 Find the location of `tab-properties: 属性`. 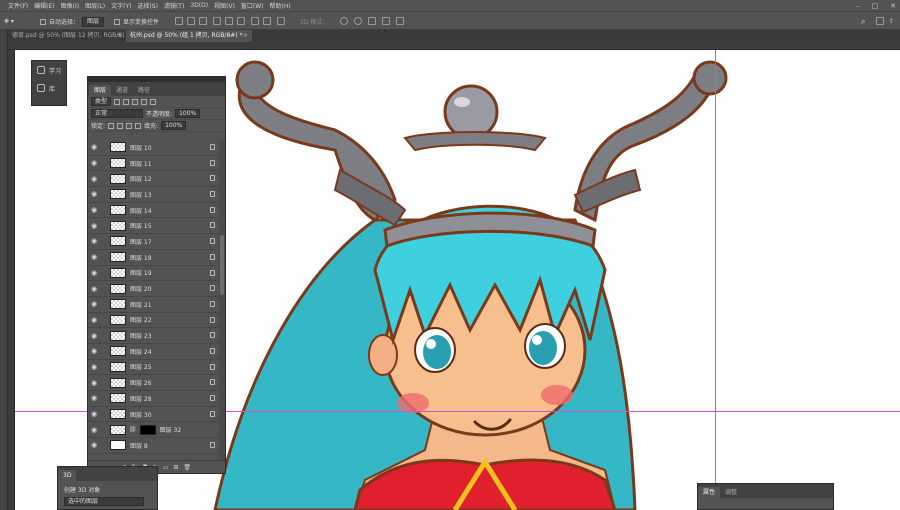

tab-properties: 属性 is located at coordinates (709, 492).